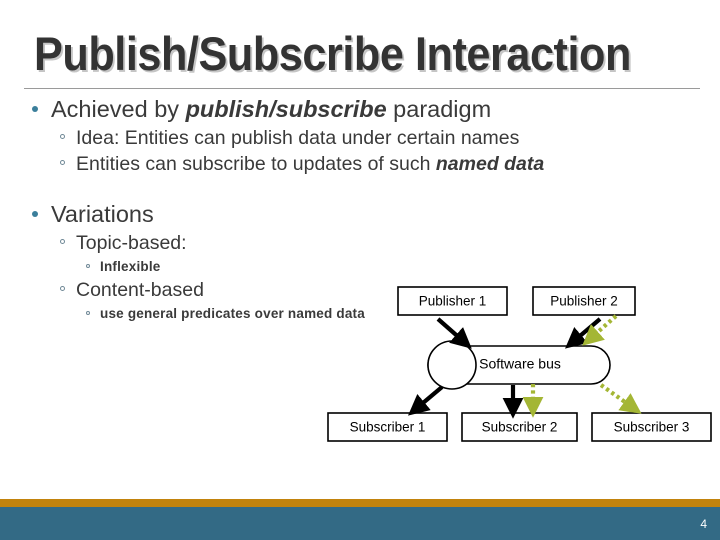 This screenshot has width=720, height=540. What do you see at coordinates (286, 109) in the screenshot?
I see `bullet-text-emphasis: publish/subscribe` at bounding box center [286, 109].